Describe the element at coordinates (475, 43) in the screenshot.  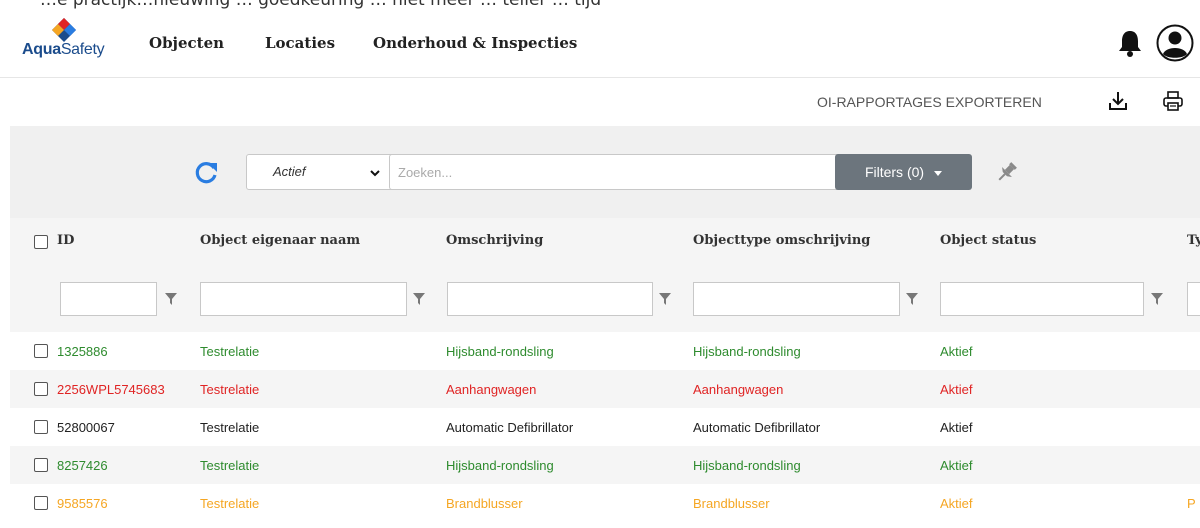
I see `nav-item-onderhoud-inspecties: Onderhoud & Inspecties` at that location.